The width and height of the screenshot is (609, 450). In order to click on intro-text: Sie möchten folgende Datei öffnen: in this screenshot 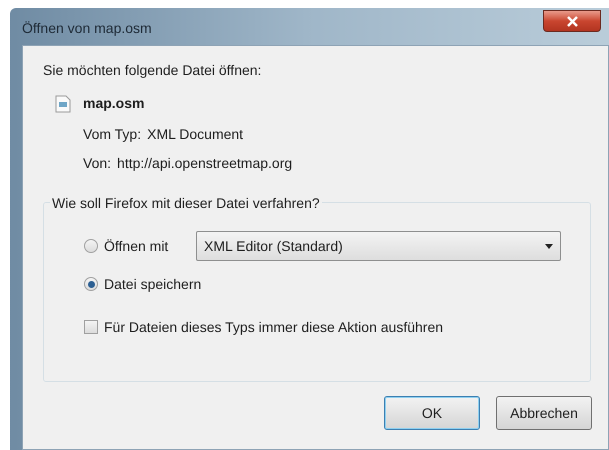, I will do `click(152, 70)`.